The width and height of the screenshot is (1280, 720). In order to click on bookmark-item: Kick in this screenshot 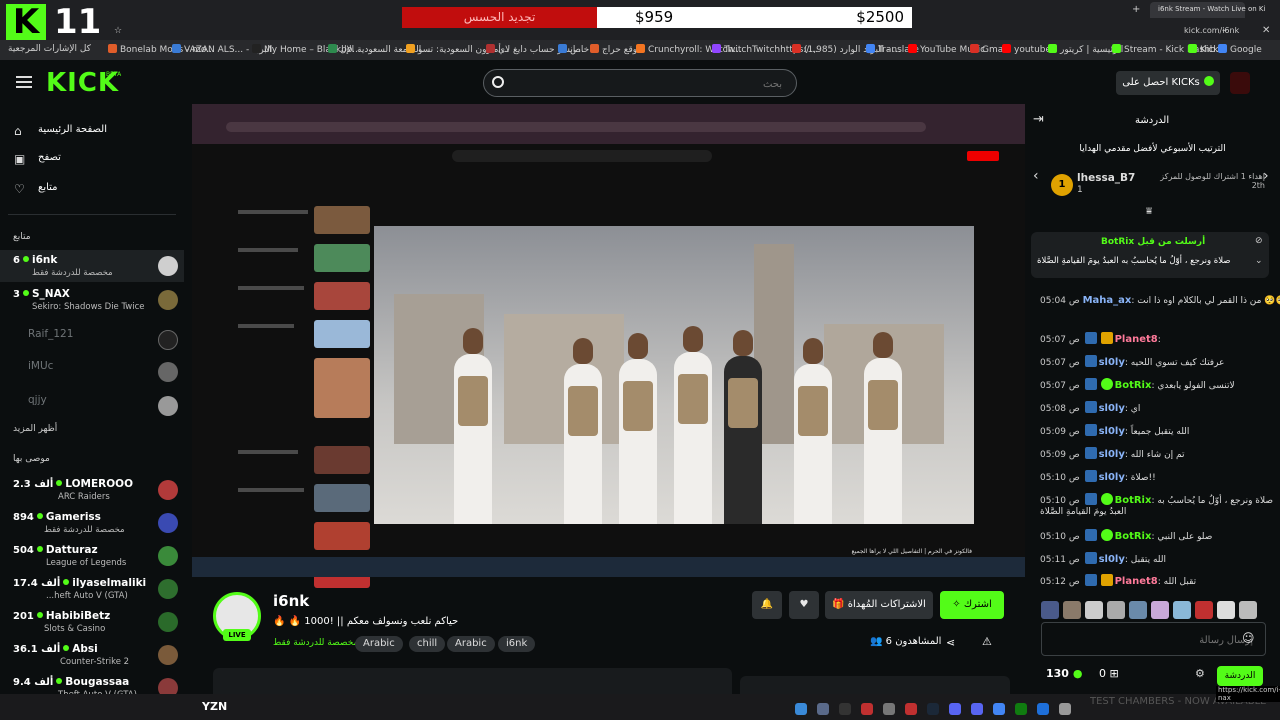, I will do `click(1203, 49)`.